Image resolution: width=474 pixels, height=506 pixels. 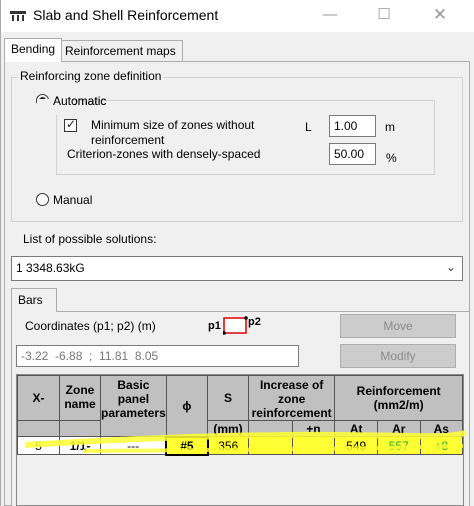 What do you see at coordinates (398, 398) in the screenshot?
I see `col-reinforcement-header: Reinforcement (mm2/m)` at bounding box center [398, 398].